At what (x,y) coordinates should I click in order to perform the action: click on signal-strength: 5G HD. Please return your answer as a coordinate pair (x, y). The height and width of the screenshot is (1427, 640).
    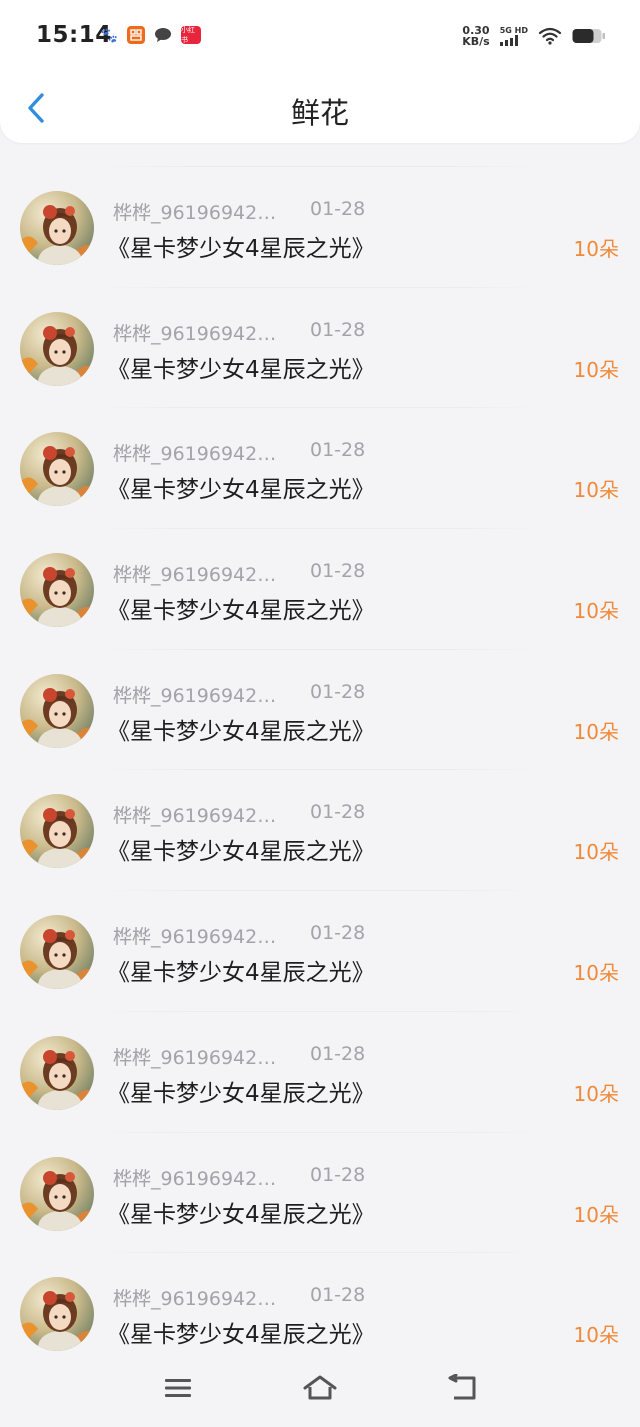
    Looking at the image, I should click on (513, 36).